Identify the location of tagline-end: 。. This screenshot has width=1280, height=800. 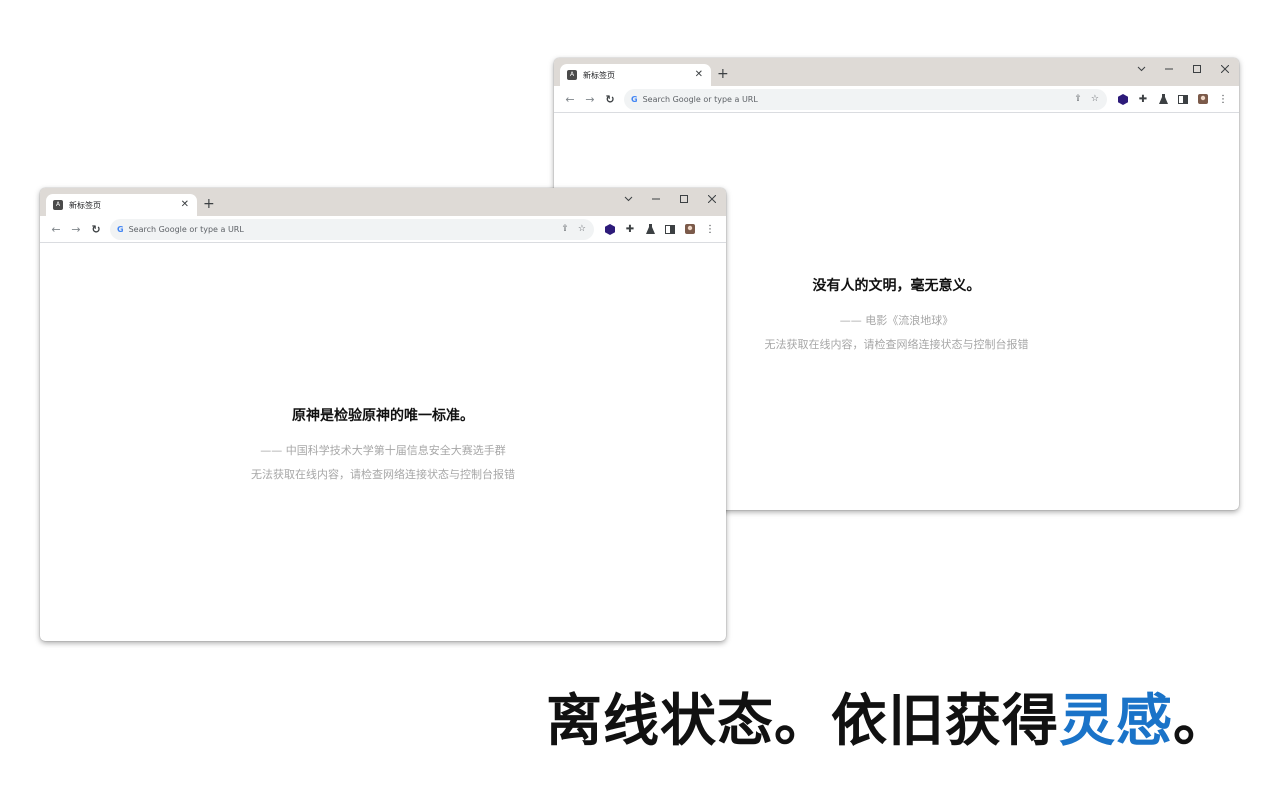
(1201, 721).